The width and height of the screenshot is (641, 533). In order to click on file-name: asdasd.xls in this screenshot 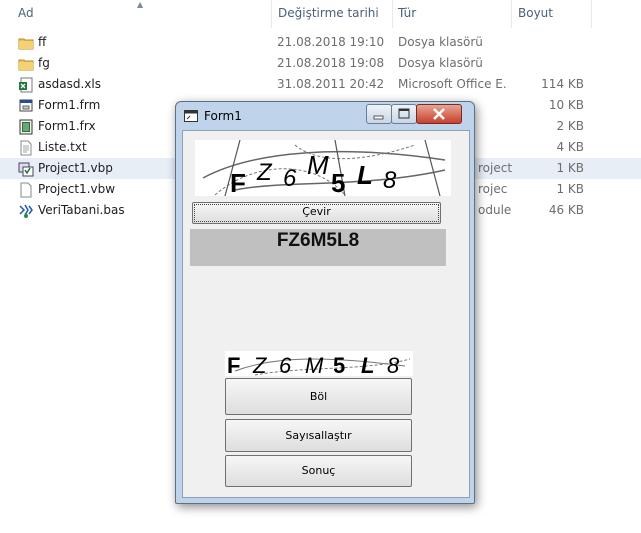, I will do `click(69, 84)`.